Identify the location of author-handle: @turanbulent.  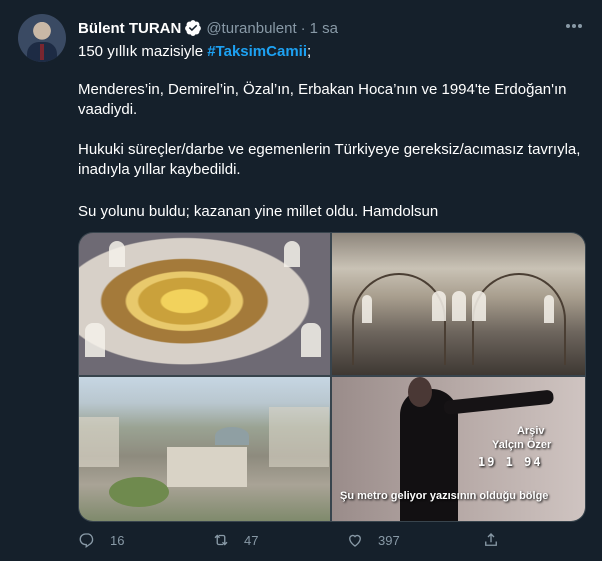
(251, 28).